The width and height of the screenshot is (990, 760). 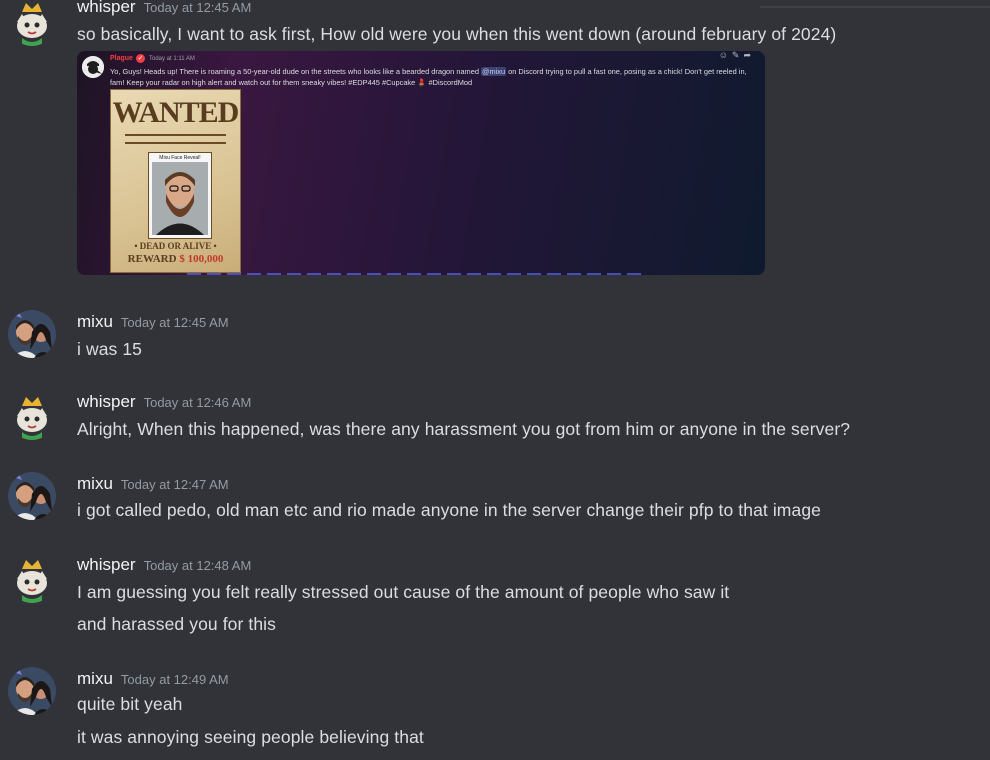 I want to click on pencil-icon: ✎, so click(x=738, y=55).